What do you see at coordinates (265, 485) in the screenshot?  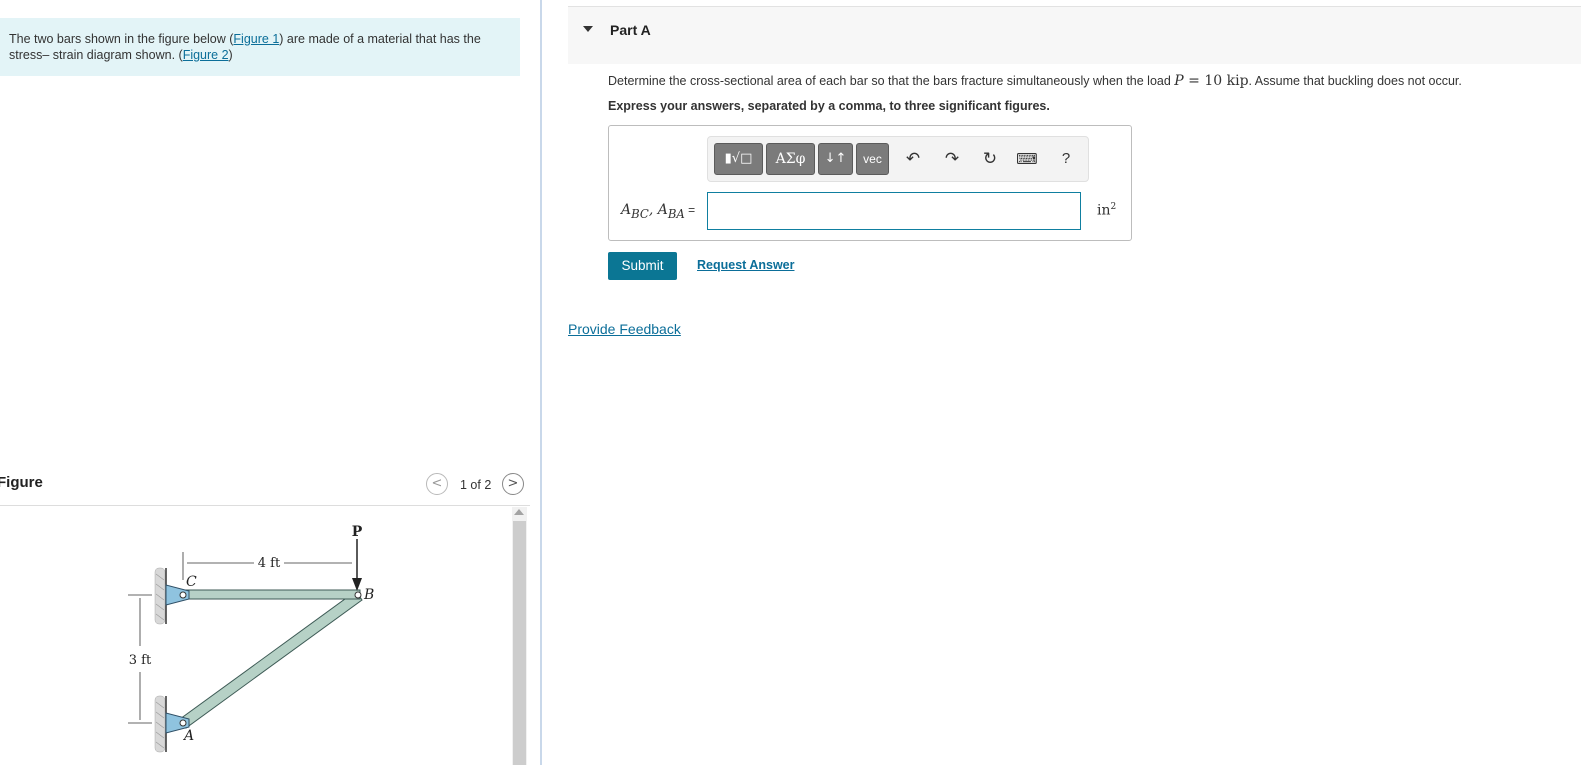 I see `figure-header: Figure < 1 of 2 >` at bounding box center [265, 485].